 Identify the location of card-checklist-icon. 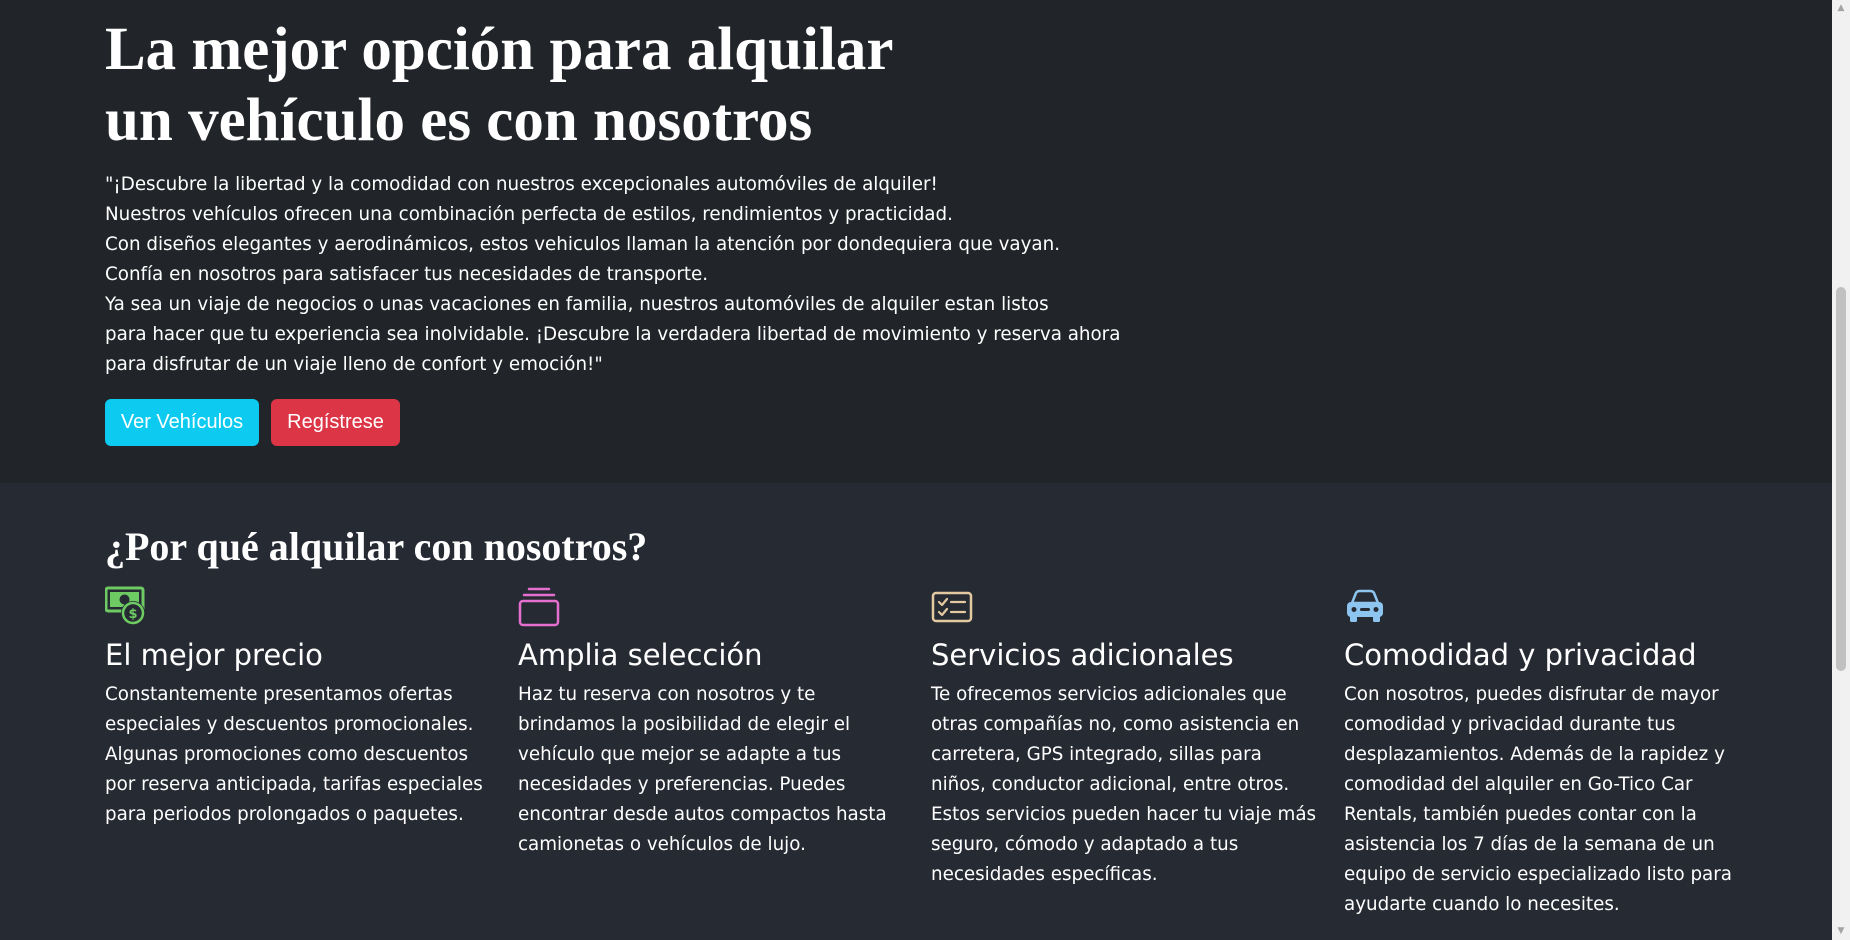
(952, 607).